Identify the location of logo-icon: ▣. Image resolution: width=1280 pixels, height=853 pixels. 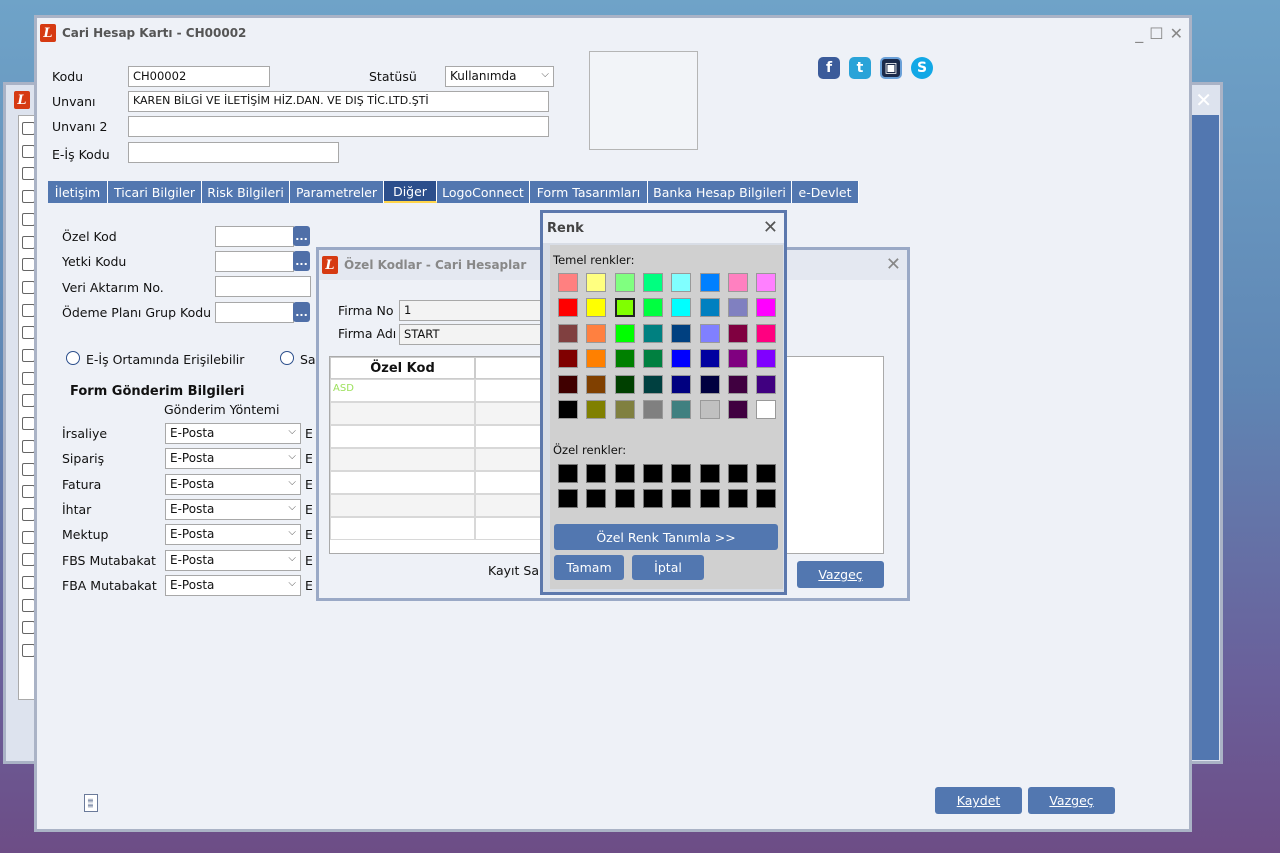
(891, 68).